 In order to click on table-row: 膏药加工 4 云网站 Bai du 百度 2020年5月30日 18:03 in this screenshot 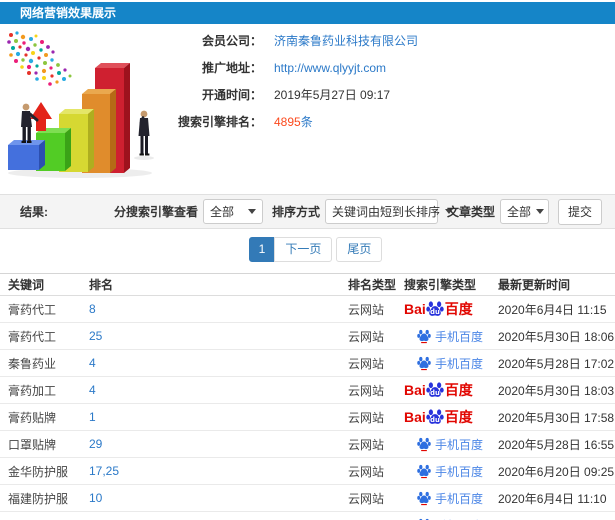, I will do `click(307, 390)`.